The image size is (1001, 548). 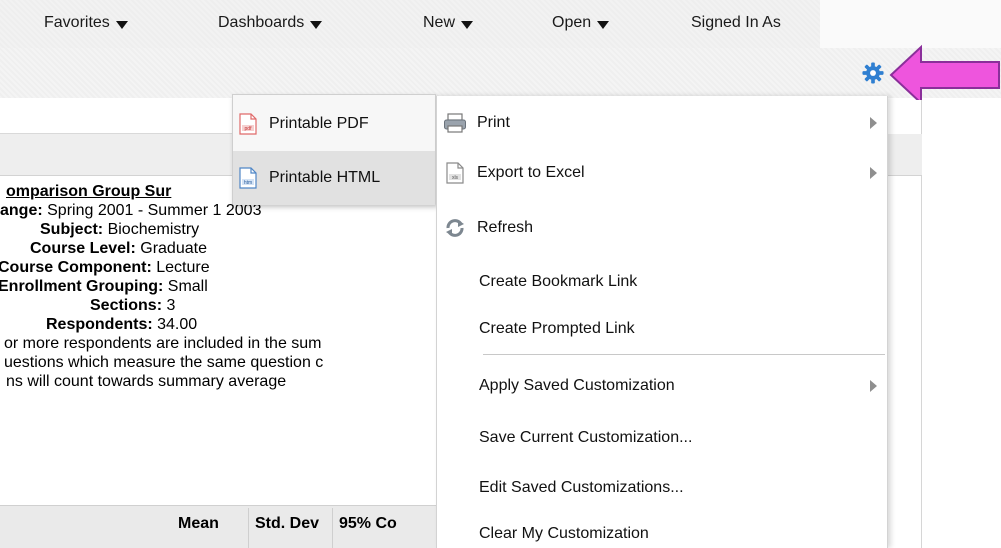 What do you see at coordinates (455, 228) in the screenshot?
I see `refresh-icon` at bounding box center [455, 228].